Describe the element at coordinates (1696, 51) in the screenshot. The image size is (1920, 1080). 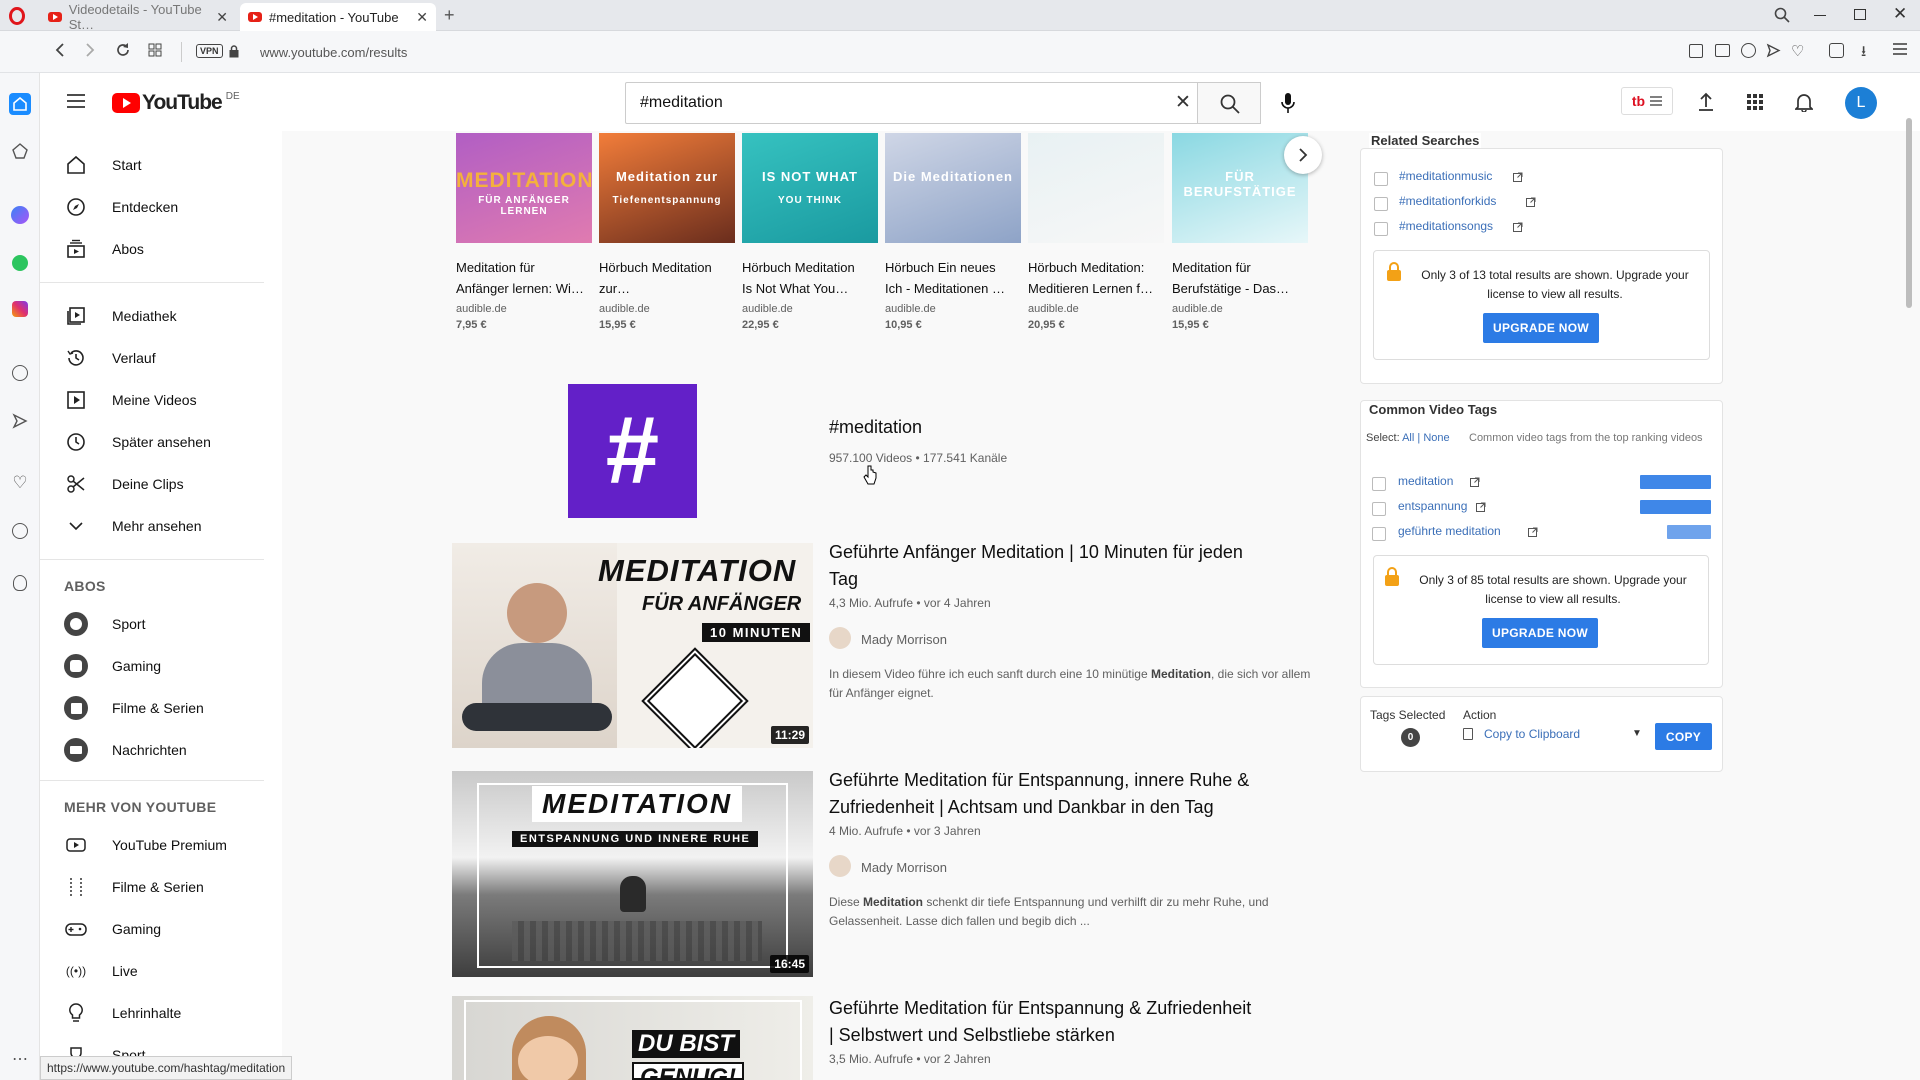
I see `edit-icon` at that location.